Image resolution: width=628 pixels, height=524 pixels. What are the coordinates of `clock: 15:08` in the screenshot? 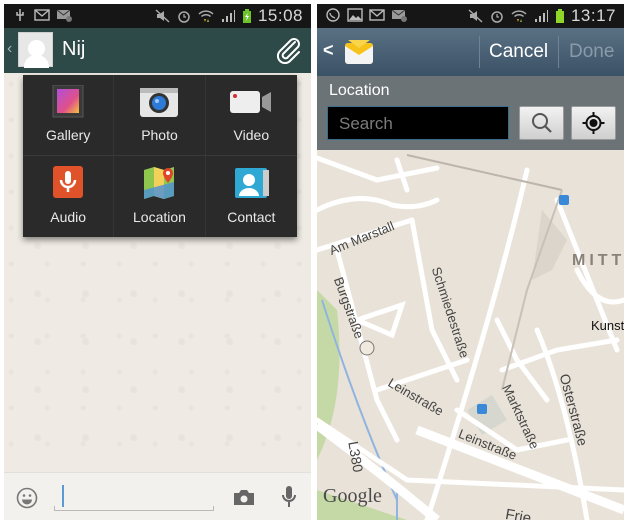 It's located at (280, 15).